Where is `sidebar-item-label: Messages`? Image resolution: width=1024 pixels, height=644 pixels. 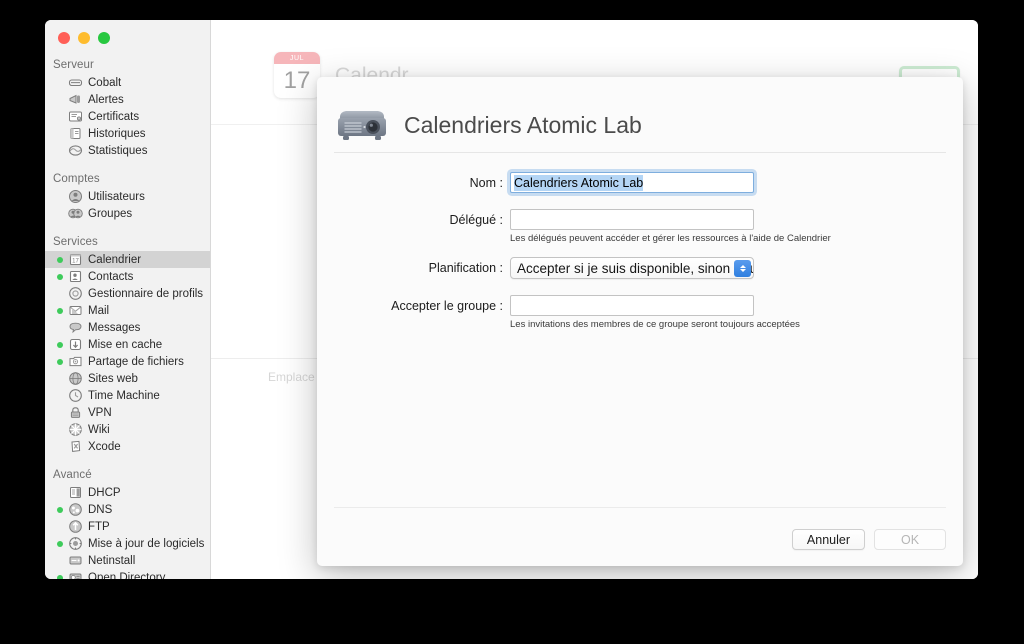 sidebar-item-label: Messages is located at coordinates (114, 327).